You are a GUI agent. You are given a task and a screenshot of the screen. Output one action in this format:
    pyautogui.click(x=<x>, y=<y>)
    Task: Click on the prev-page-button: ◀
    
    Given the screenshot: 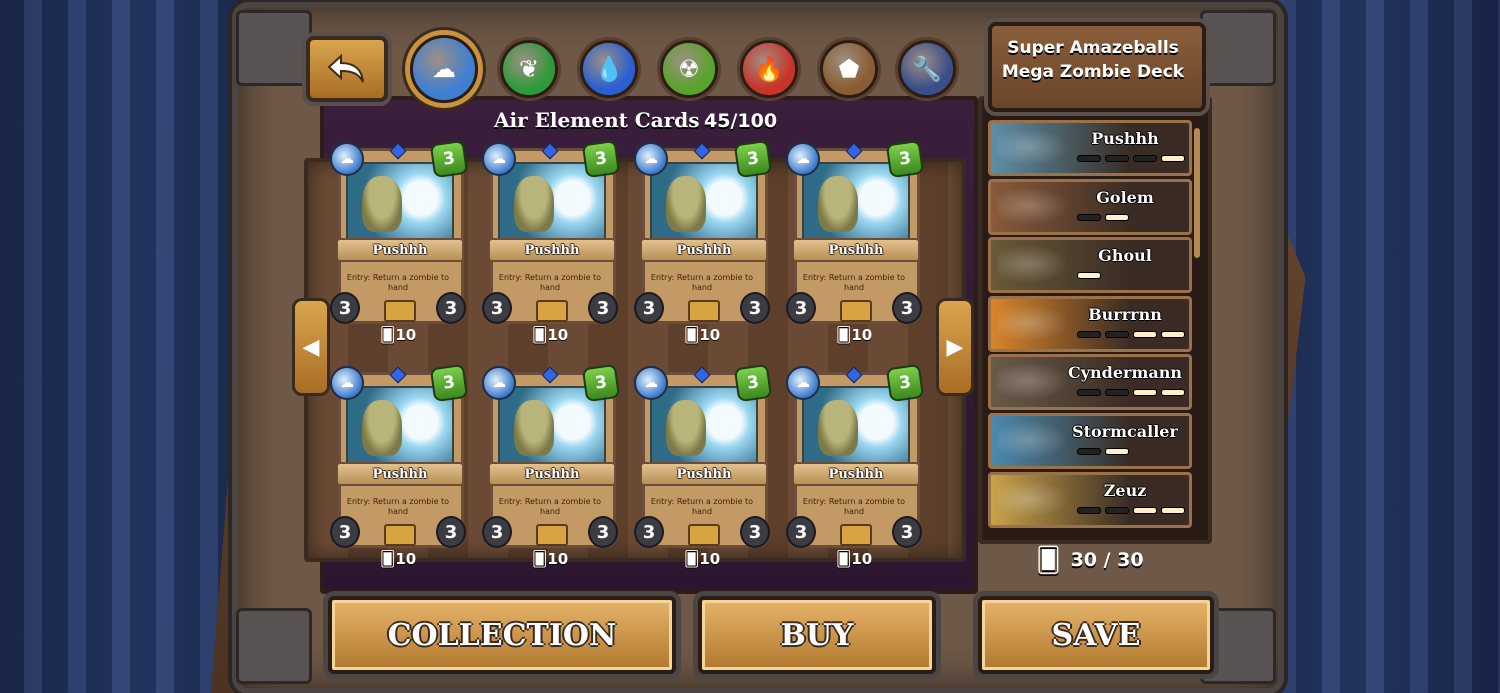 What is the action you would take?
    pyautogui.click(x=311, y=347)
    